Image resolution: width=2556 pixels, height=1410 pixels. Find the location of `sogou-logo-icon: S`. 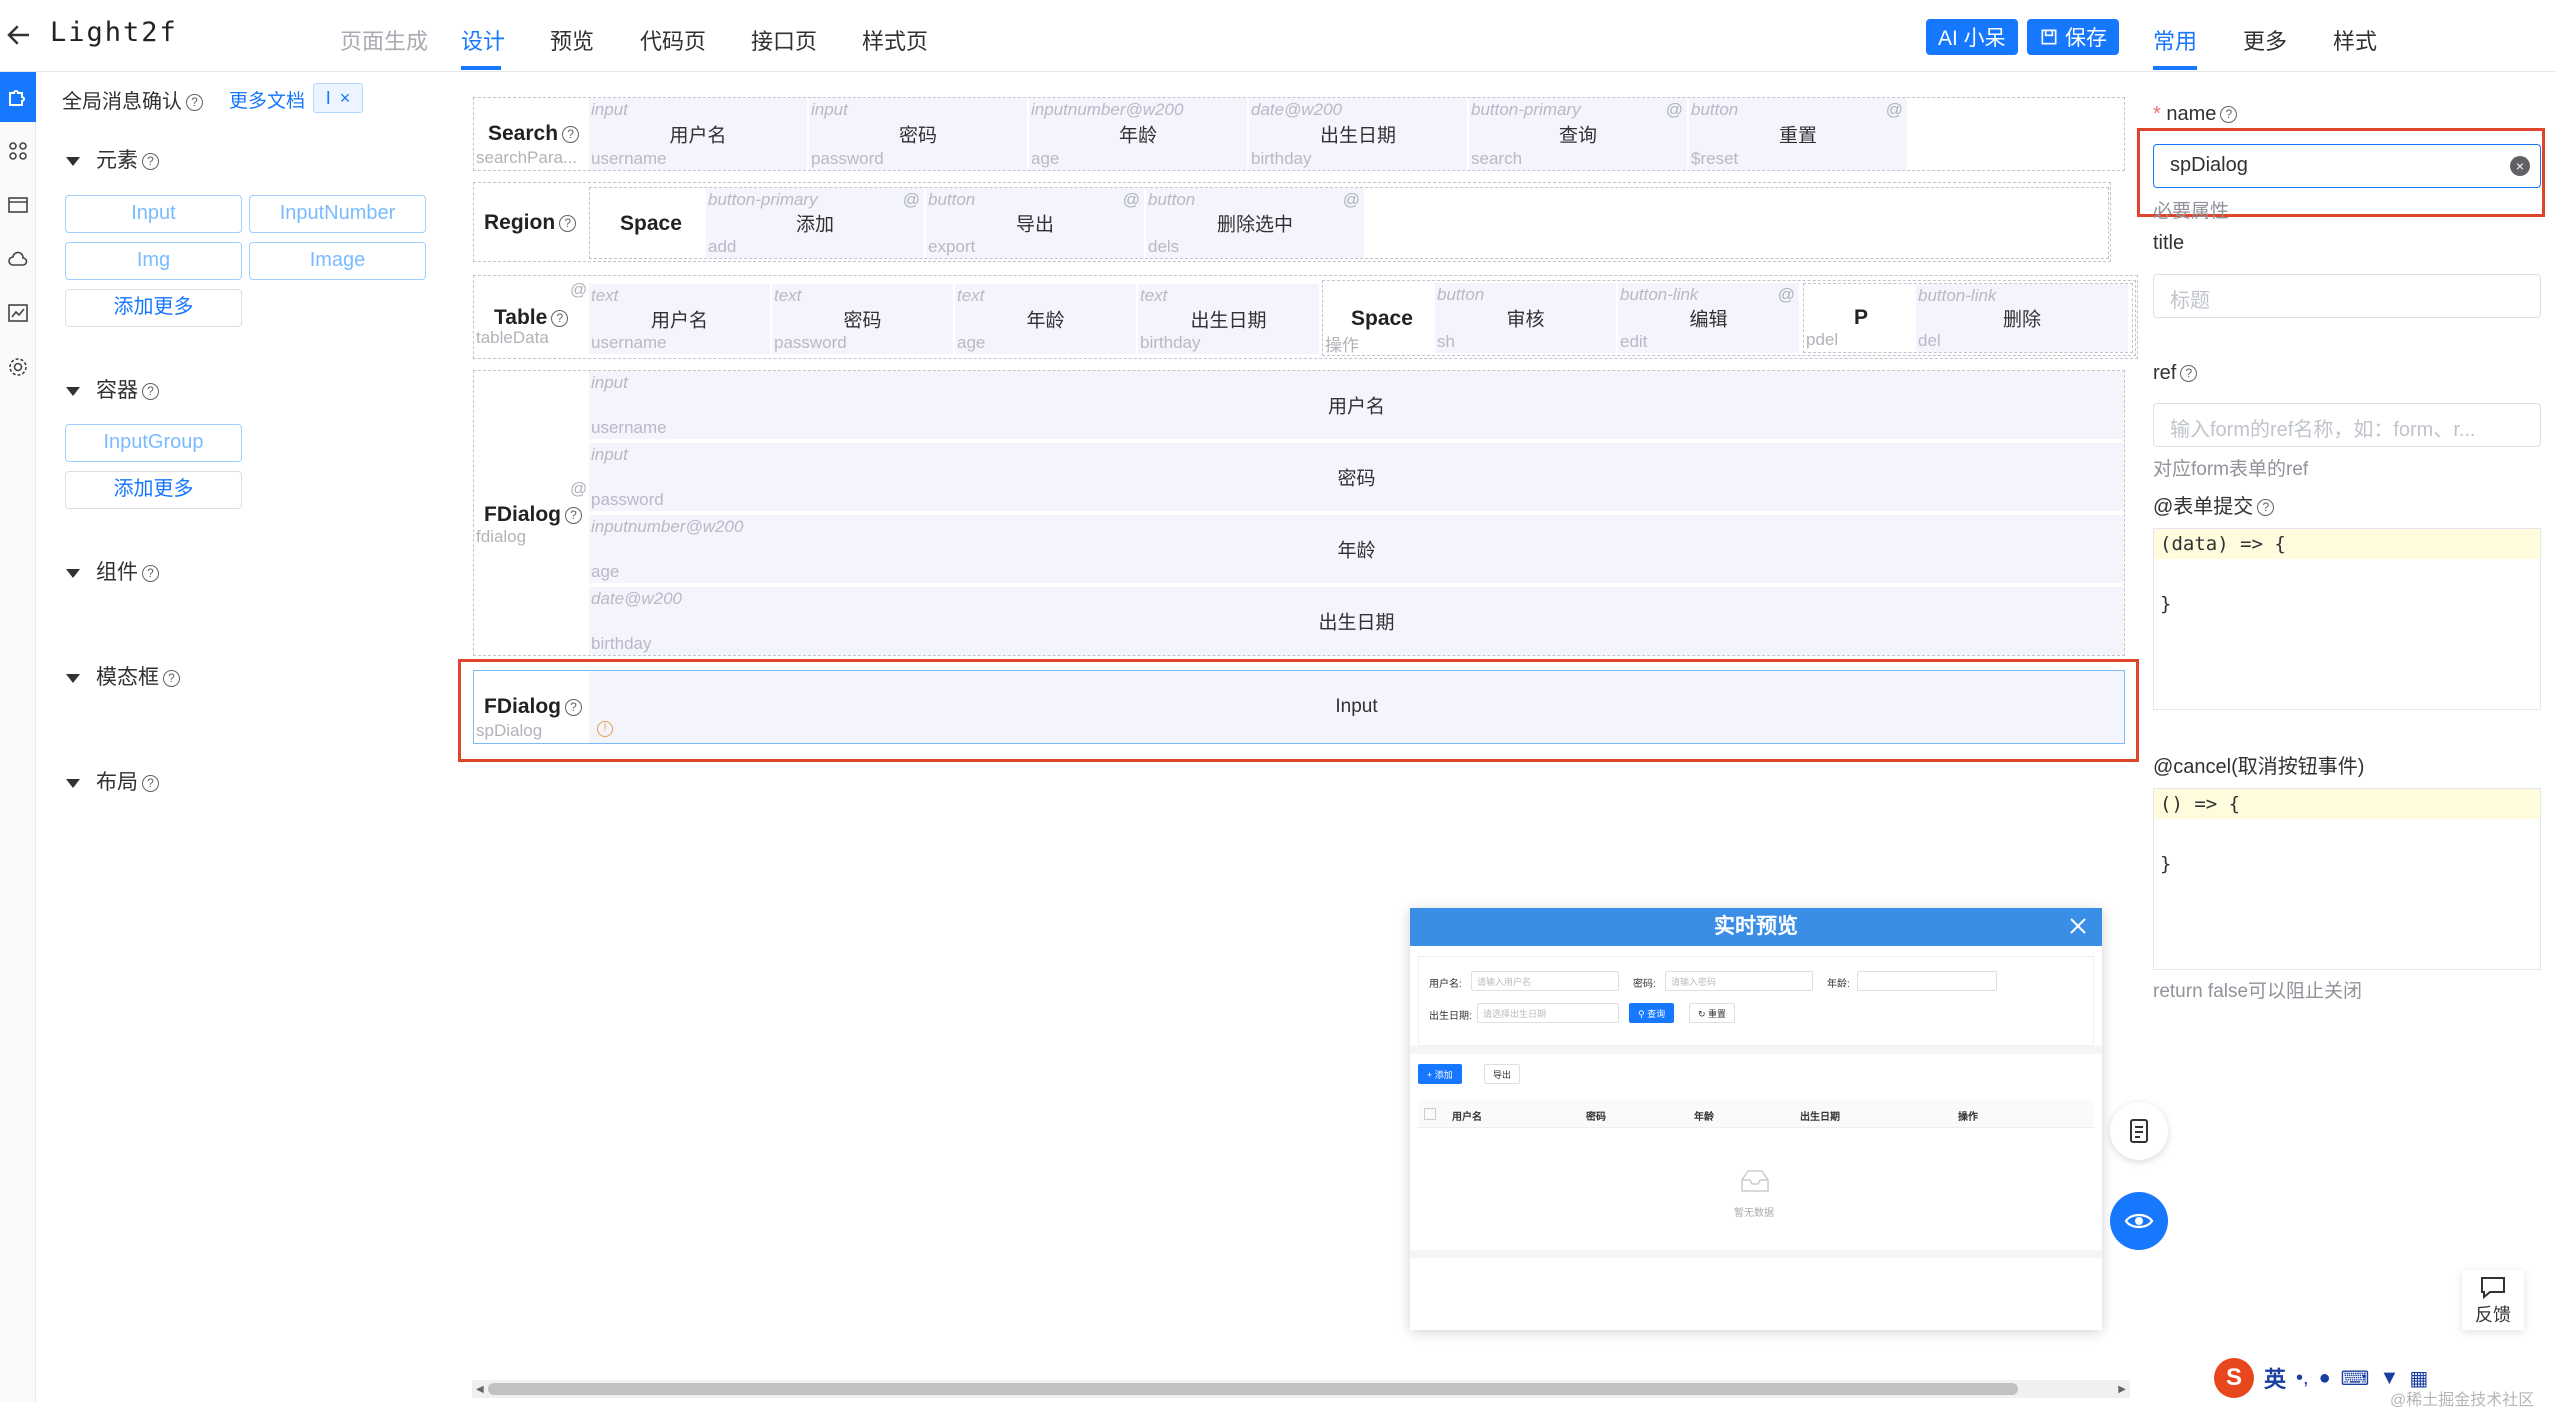

sogou-logo-icon: S is located at coordinates (2234, 1378).